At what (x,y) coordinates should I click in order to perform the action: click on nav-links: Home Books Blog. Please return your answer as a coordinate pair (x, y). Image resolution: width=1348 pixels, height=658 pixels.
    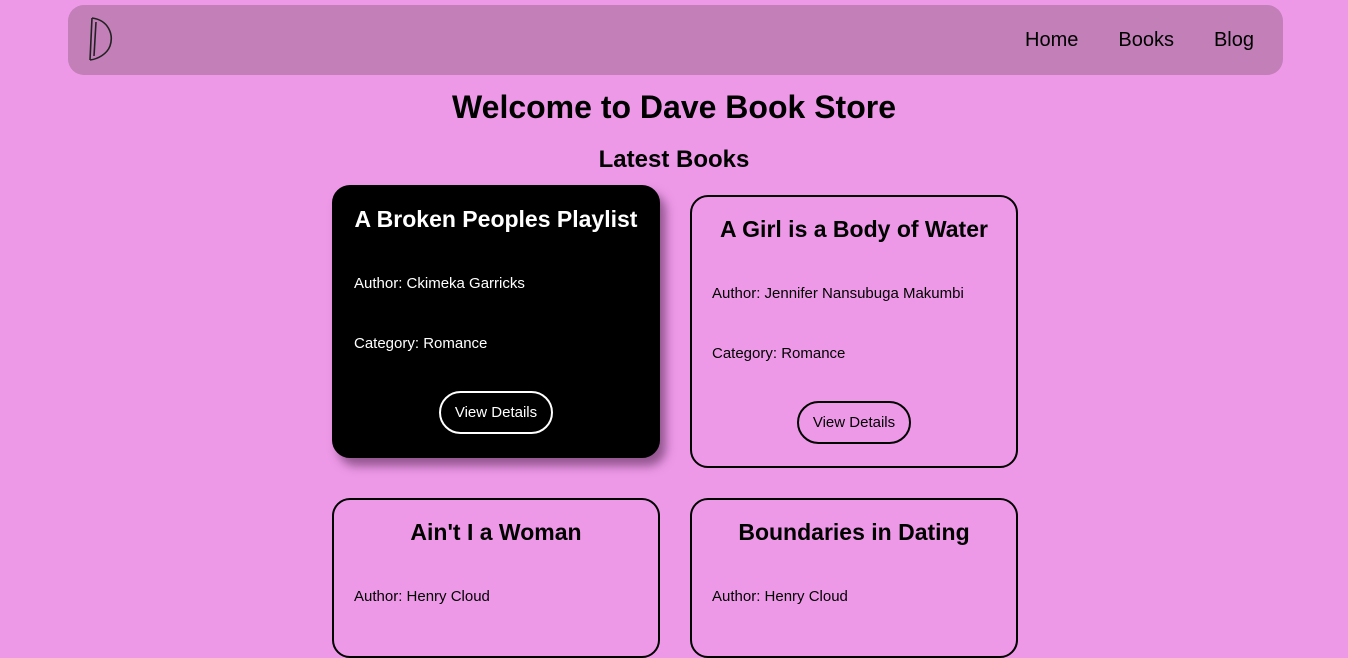
    Looking at the image, I should click on (1139, 40).